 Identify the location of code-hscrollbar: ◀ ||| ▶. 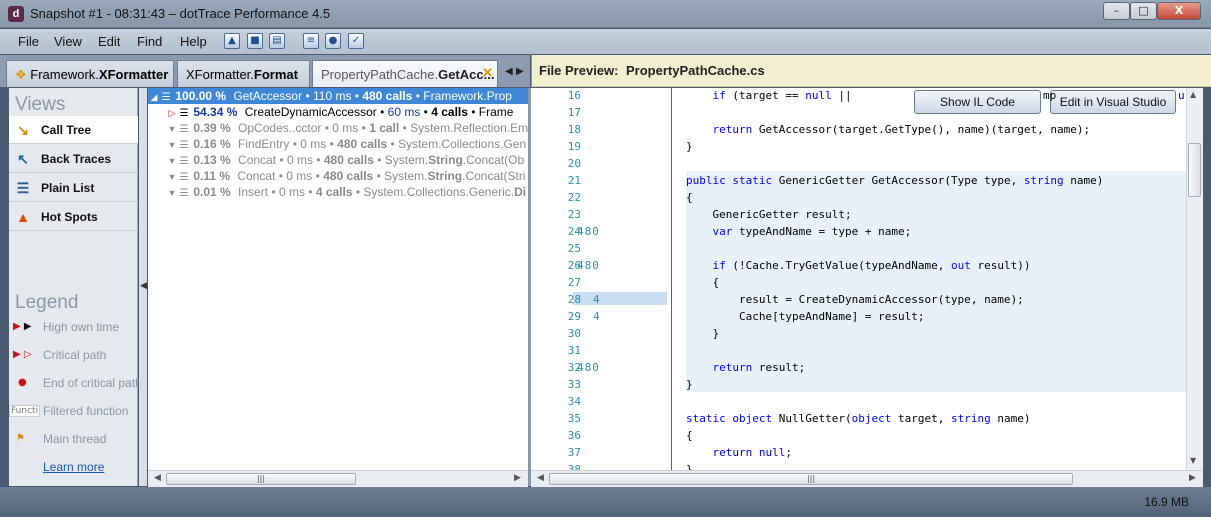
(867, 478).